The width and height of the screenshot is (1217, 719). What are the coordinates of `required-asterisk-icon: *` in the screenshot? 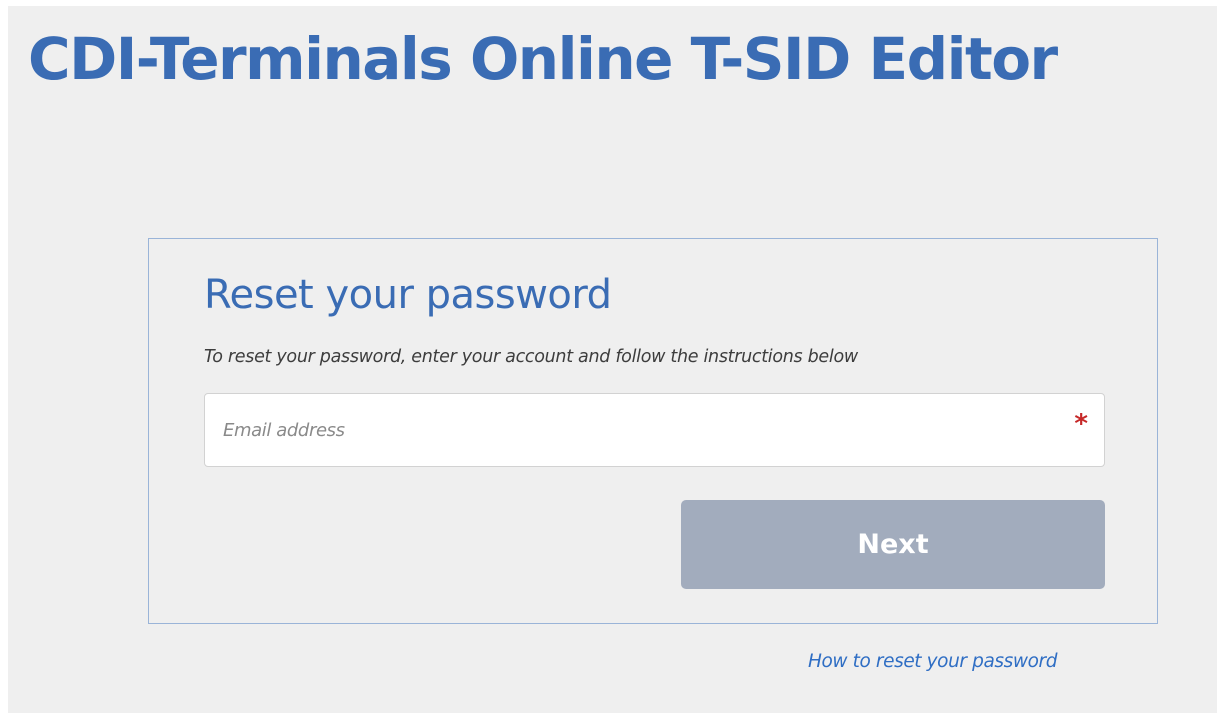 It's located at (1081, 424).